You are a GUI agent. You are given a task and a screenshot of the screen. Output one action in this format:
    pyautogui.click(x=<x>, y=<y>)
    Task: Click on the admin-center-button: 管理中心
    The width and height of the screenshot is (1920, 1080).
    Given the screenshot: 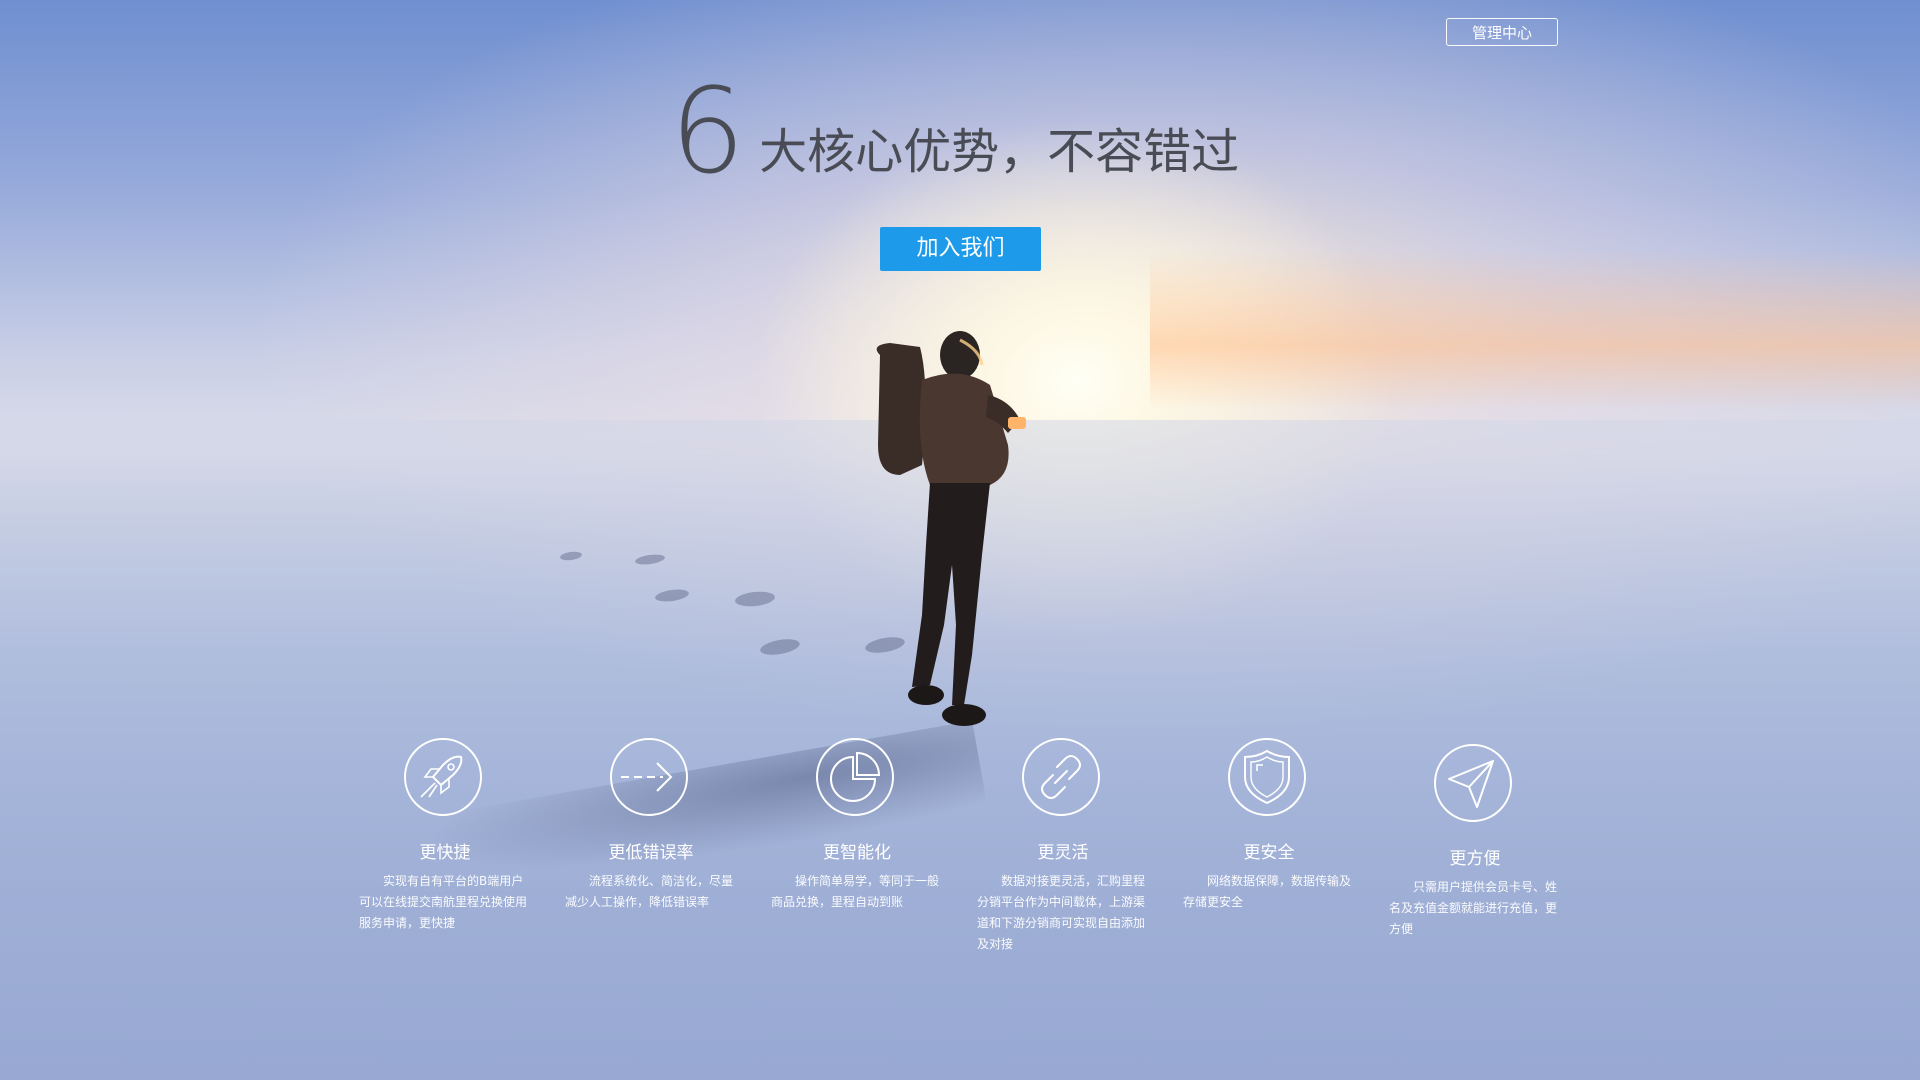 What is the action you would take?
    pyautogui.click(x=1502, y=32)
    